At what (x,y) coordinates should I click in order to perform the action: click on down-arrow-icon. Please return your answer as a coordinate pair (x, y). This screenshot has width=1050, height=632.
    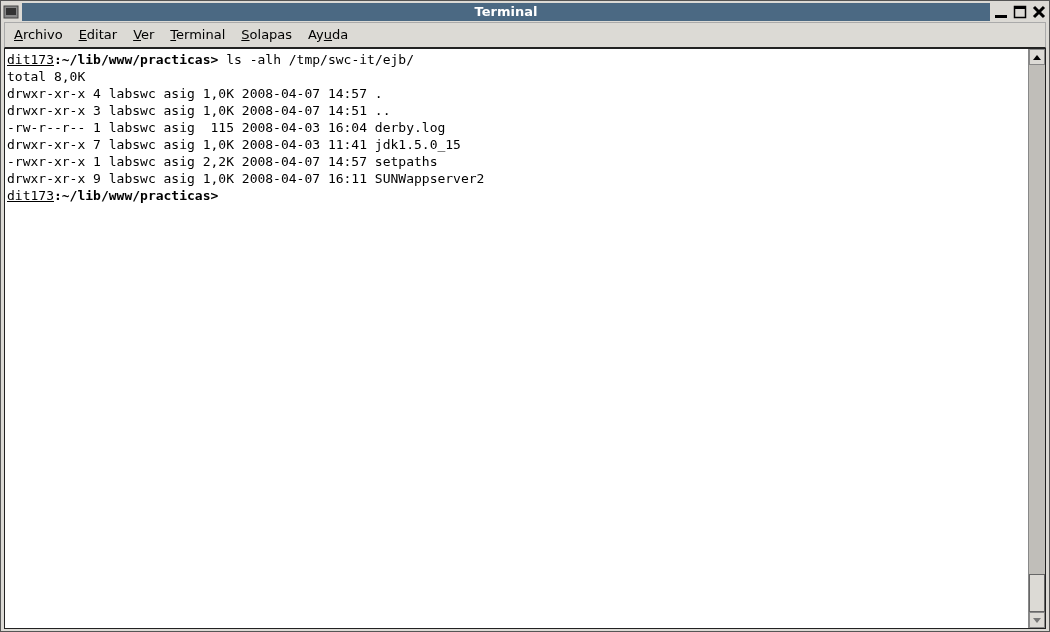
    Looking at the image, I should click on (1037, 620).